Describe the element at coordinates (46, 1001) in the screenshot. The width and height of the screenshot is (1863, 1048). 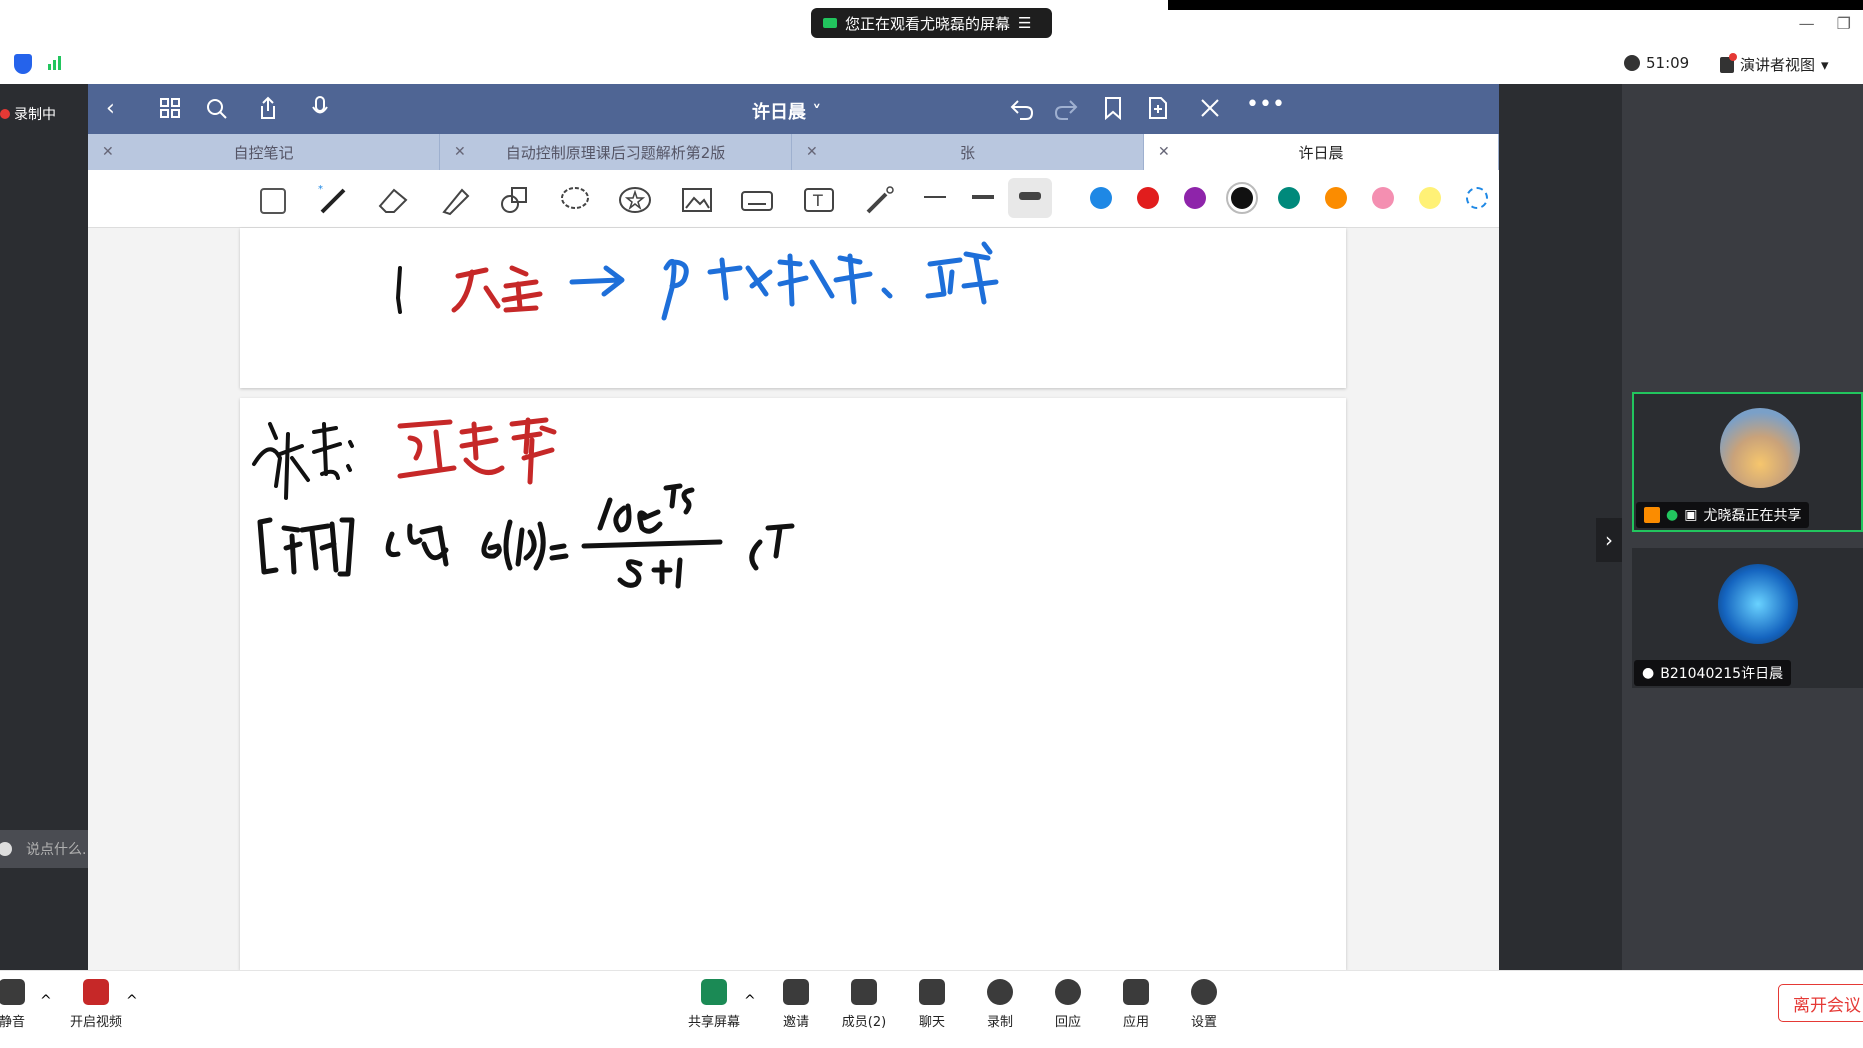
I see `mic-options-caret-icon: ^` at that location.